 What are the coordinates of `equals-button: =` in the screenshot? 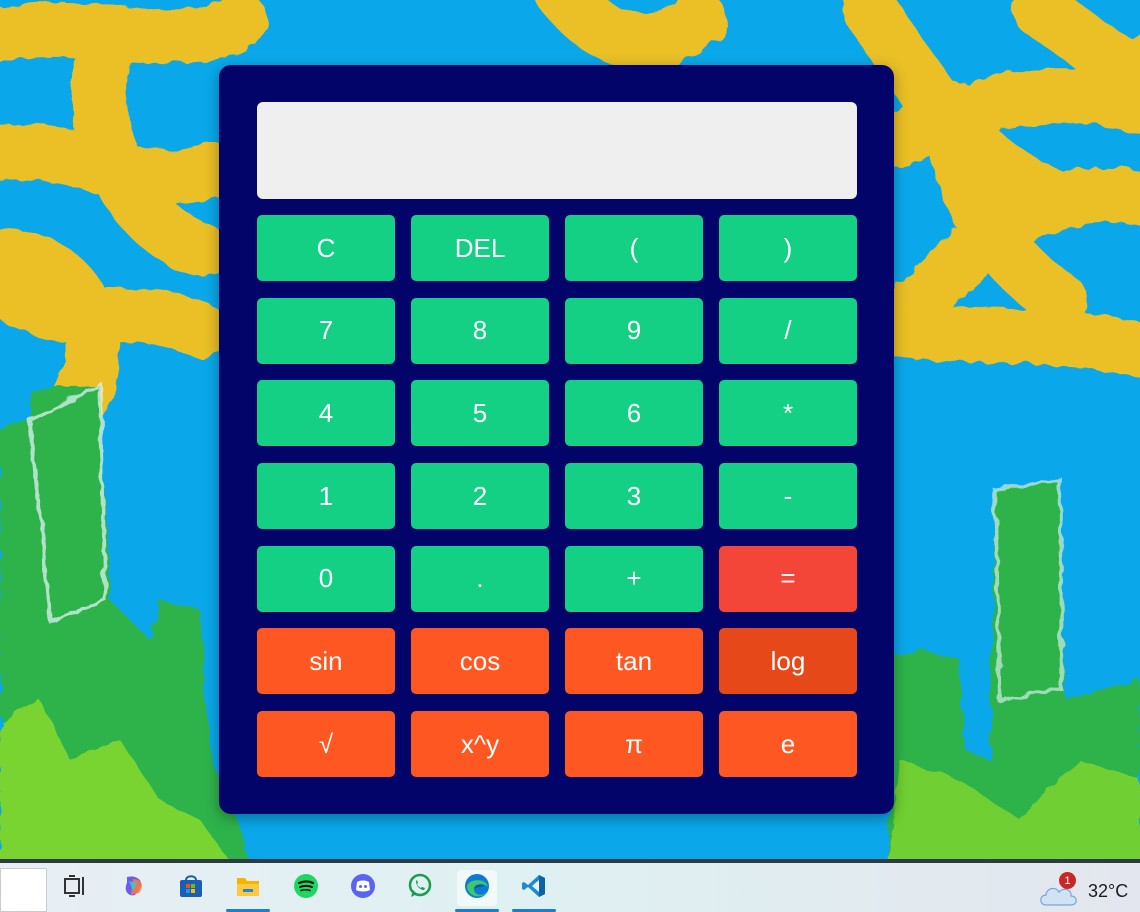 It's located at (788, 578).